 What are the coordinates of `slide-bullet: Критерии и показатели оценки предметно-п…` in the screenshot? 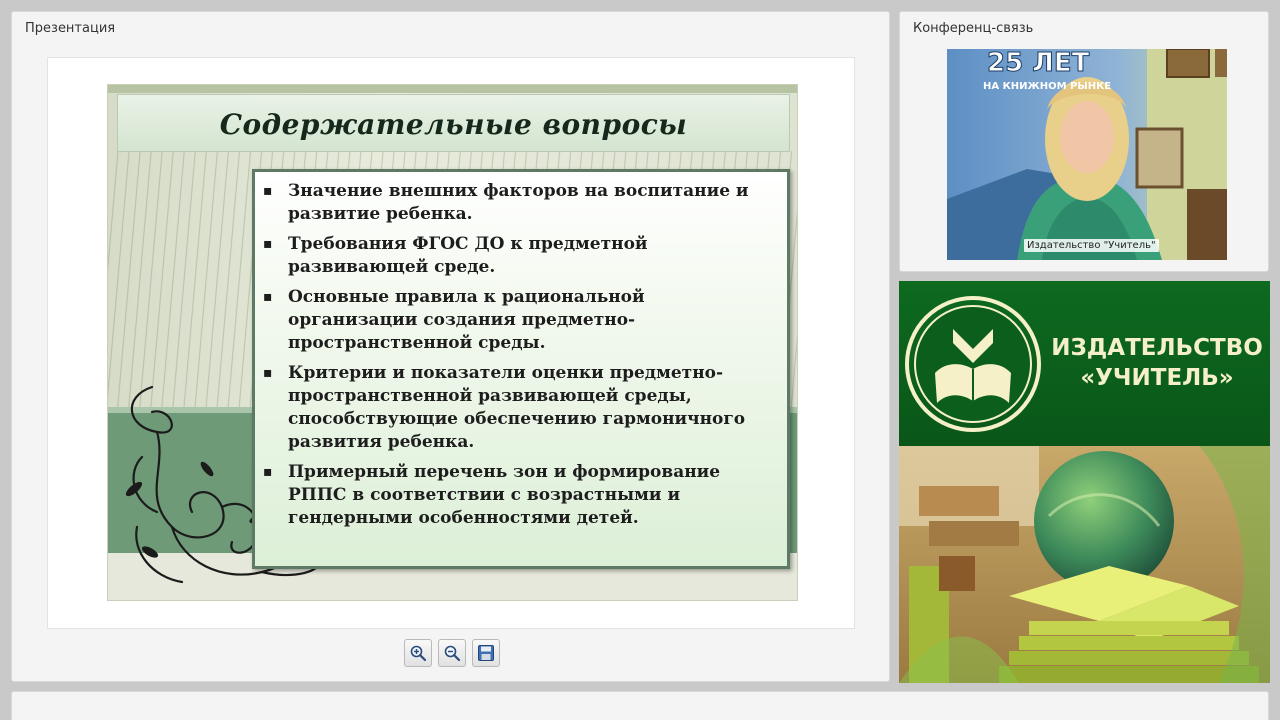 It's located at (517, 408).